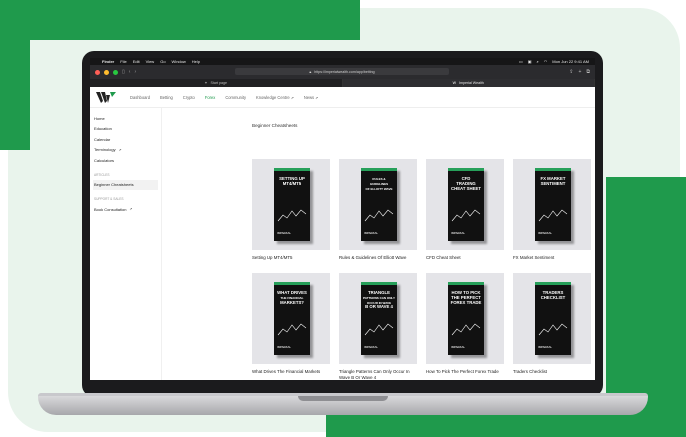 The height and width of the screenshot is (437, 686). What do you see at coordinates (292, 302) in the screenshot?
I see `cover-title-line: MARKETS?` at bounding box center [292, 302].